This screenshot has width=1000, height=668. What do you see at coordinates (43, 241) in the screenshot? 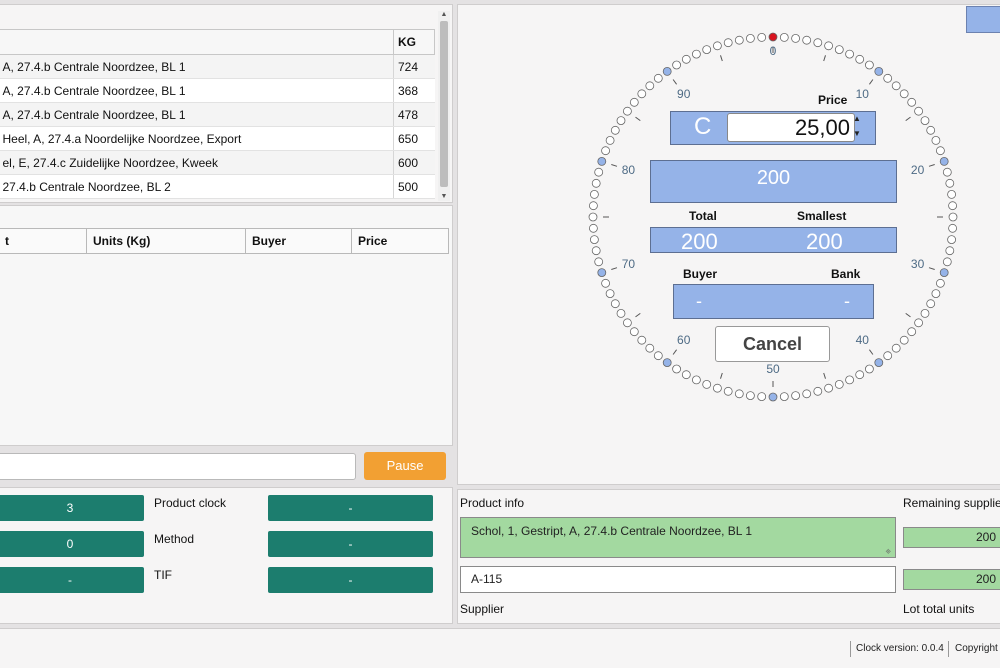
I see `sales-header-col-1: t` at bounding box center [43, 241].